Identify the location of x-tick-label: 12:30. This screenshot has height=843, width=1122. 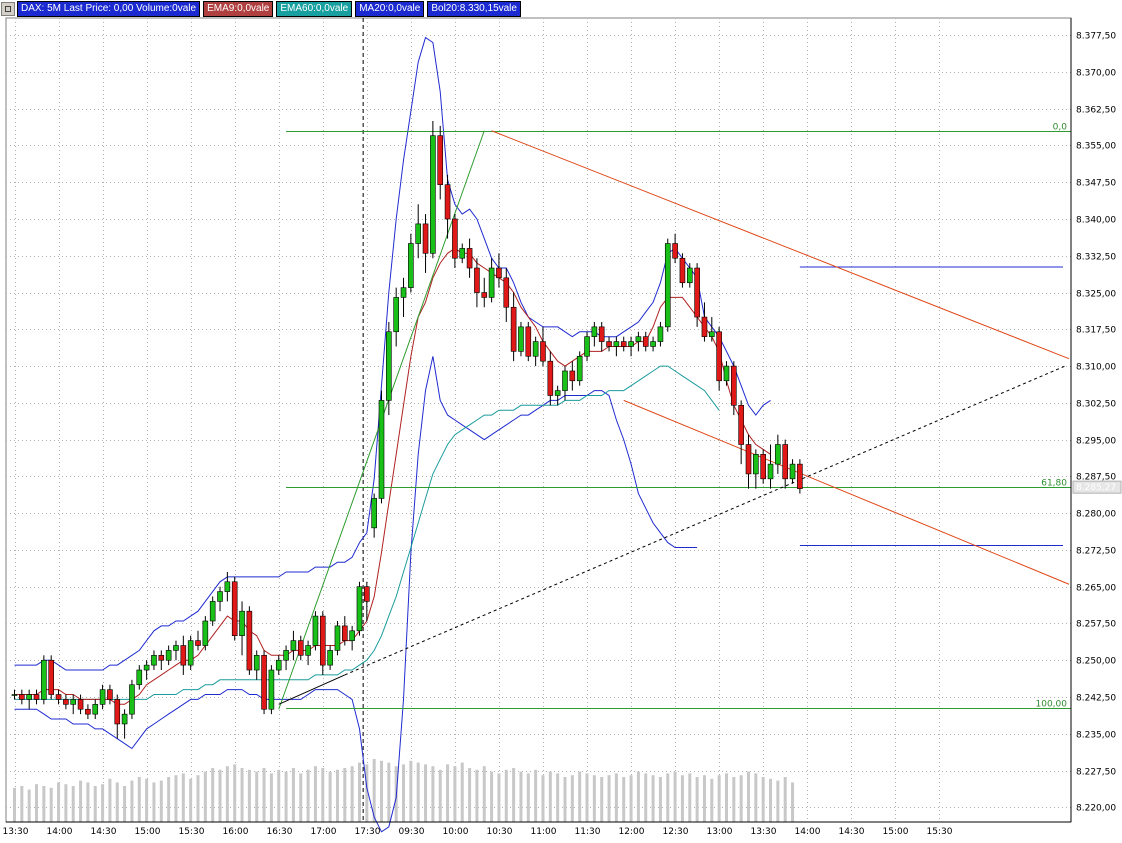
(676, 832).